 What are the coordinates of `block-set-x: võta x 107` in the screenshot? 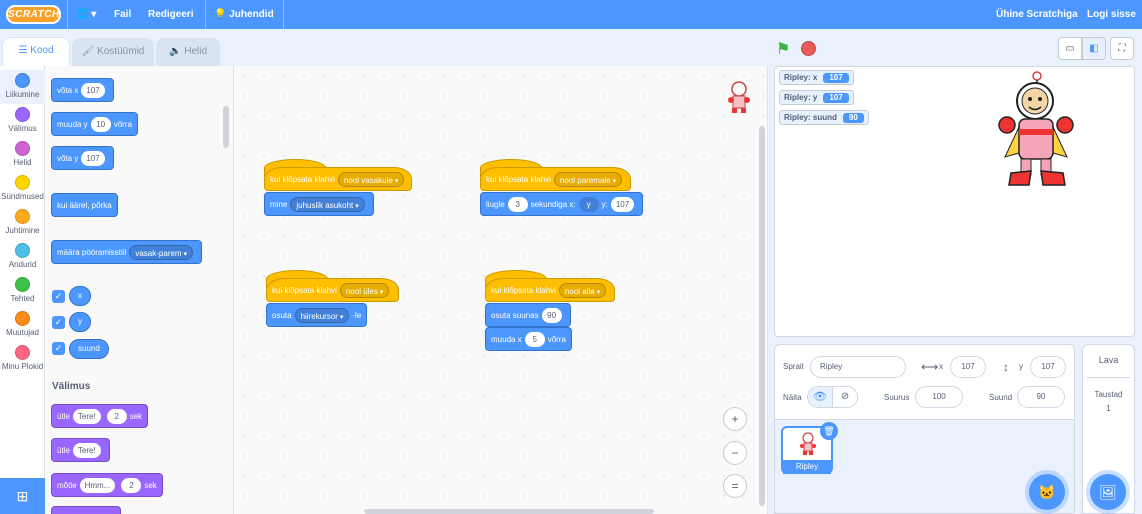 It's located at (82, 90).